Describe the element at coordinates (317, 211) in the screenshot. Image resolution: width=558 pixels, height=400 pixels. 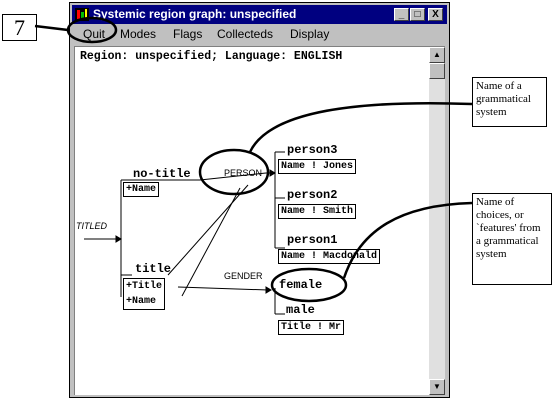
I see `realization-person2: Name ! Smith` at that location.